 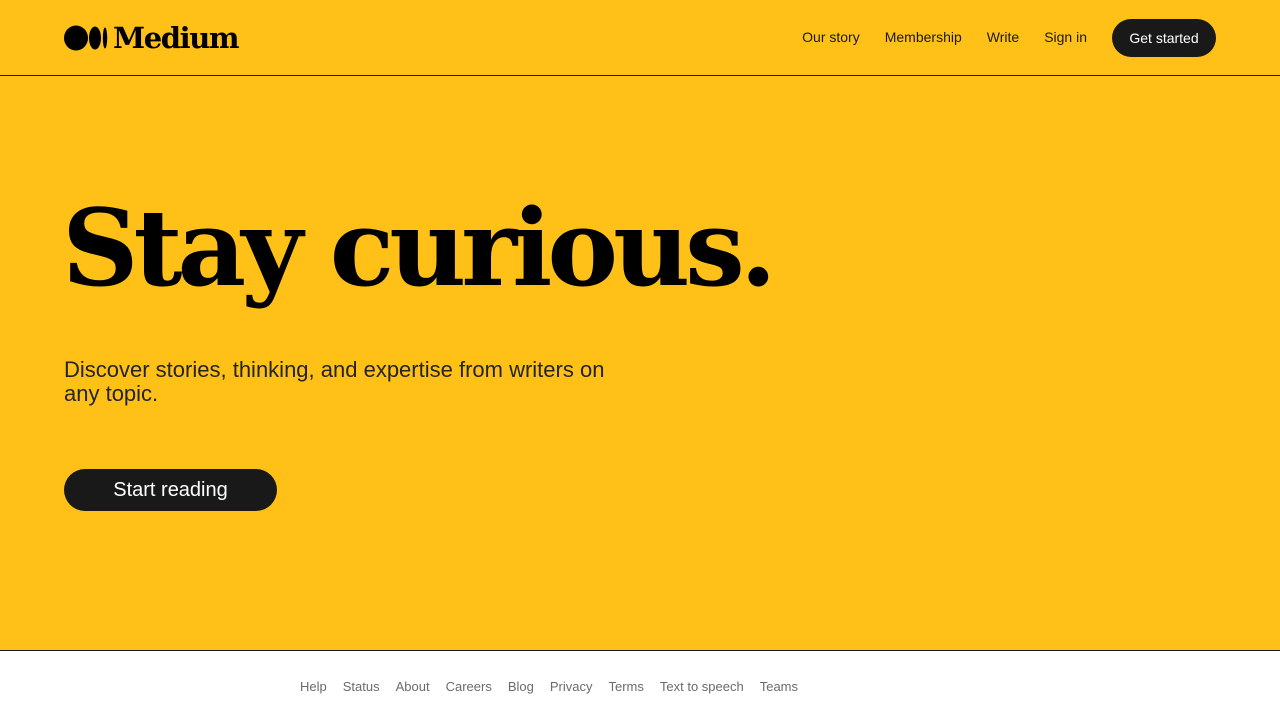 What do you see at coordinates (779, 687) in the screenshot?
I see `footer-link-teams: Teams` at bounding box center [779, 687].